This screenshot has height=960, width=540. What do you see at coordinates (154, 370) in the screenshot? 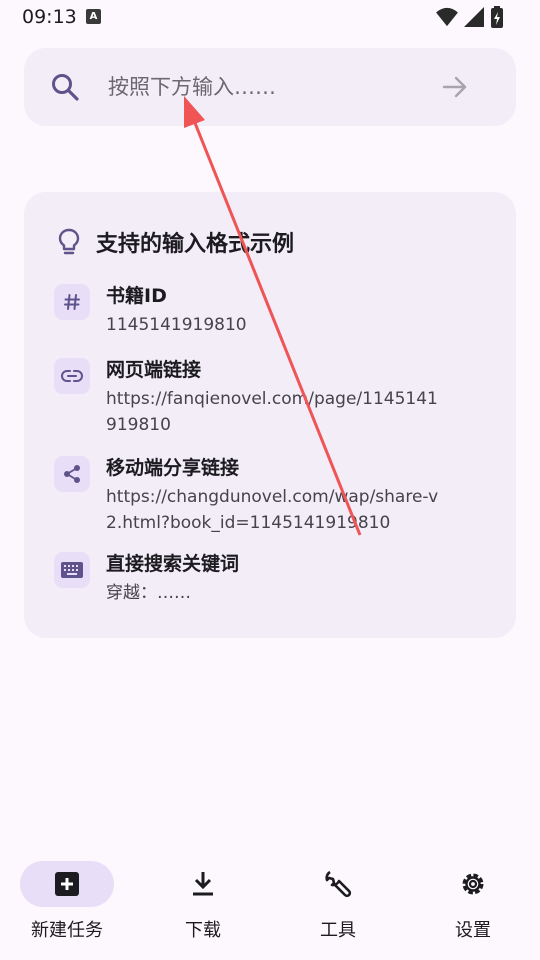
I see `item-title: 网页端链接` at bounding box center [154, 370].